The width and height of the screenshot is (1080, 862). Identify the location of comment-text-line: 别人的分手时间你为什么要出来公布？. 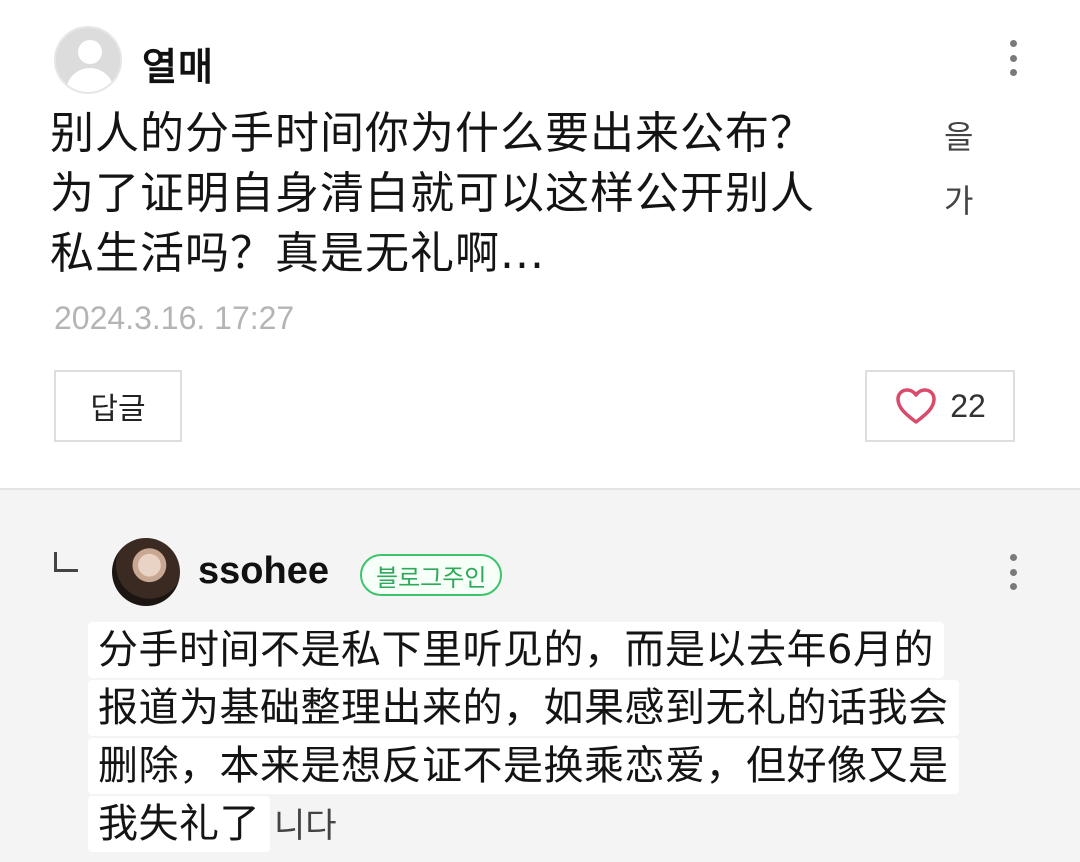
(432, 133).